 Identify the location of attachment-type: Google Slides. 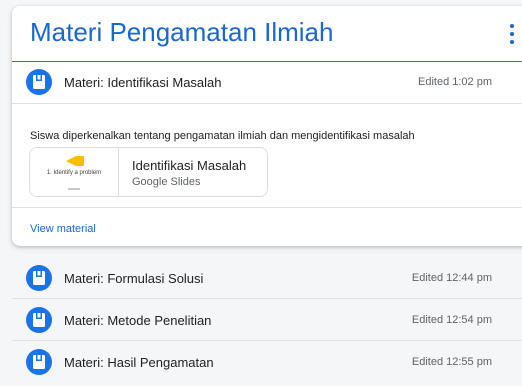
(166, 182).